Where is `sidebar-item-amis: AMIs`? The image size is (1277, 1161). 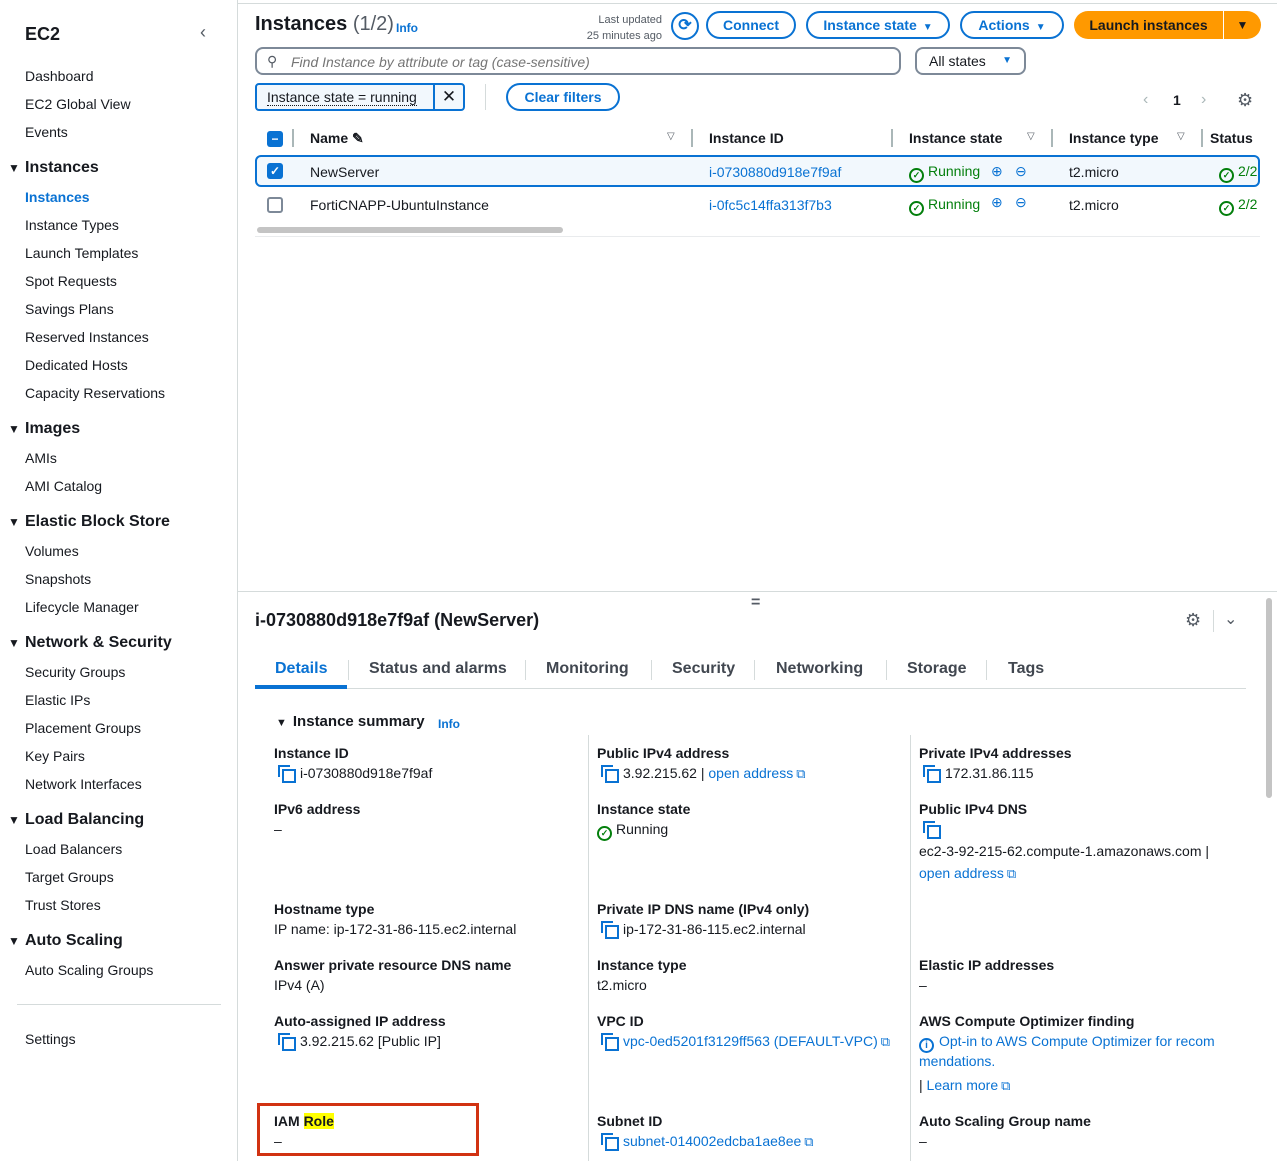
sidebar-item-amis: AMIs is located at coordinates (41, 458).